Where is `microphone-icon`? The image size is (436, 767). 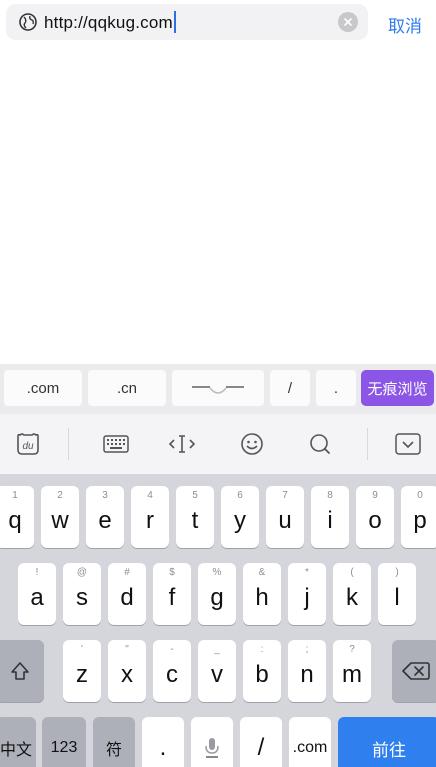
microphone-icon is located at coordinates (212, 748).